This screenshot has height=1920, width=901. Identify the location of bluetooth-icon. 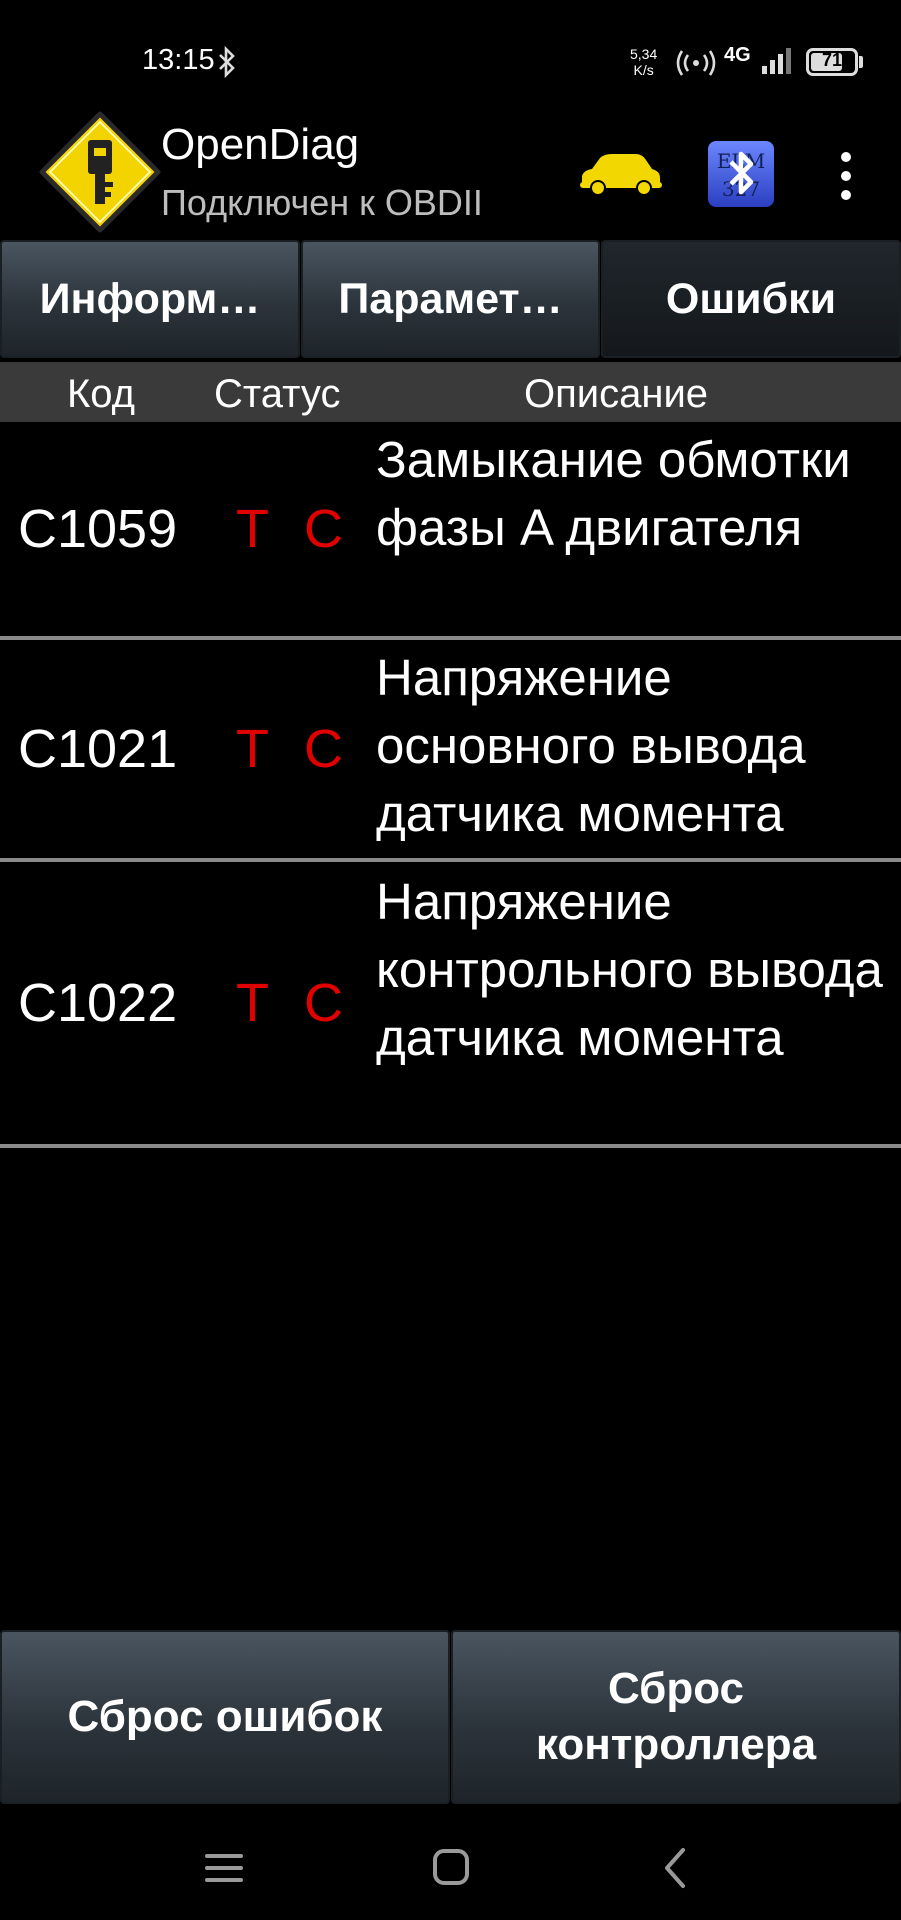
(227, 62).